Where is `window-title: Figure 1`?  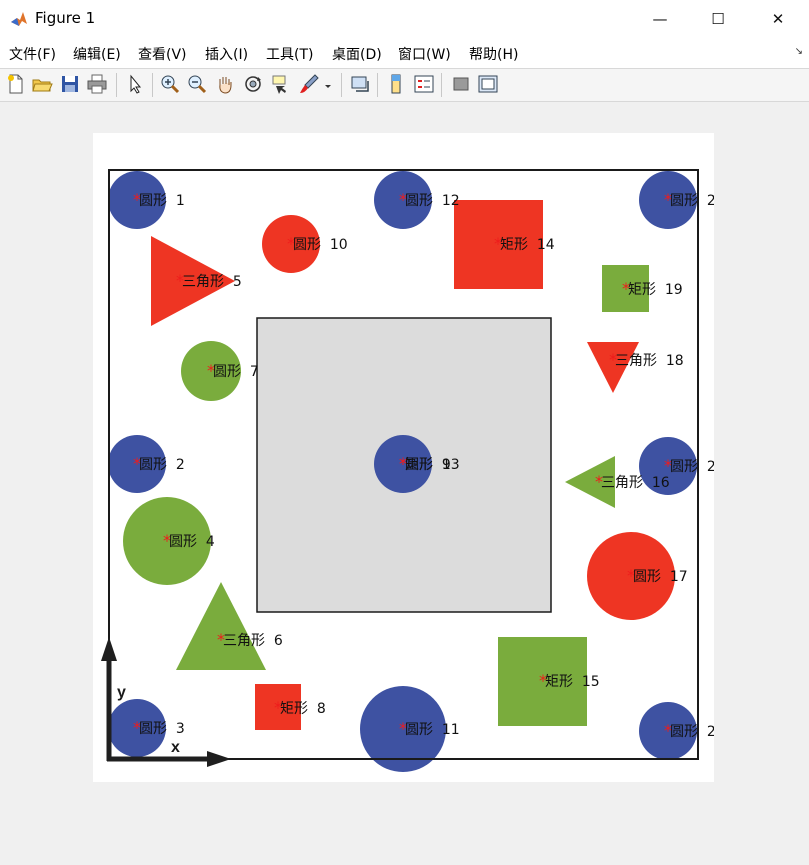
window-title: Figure 1 is located at coordinates (65, 18).